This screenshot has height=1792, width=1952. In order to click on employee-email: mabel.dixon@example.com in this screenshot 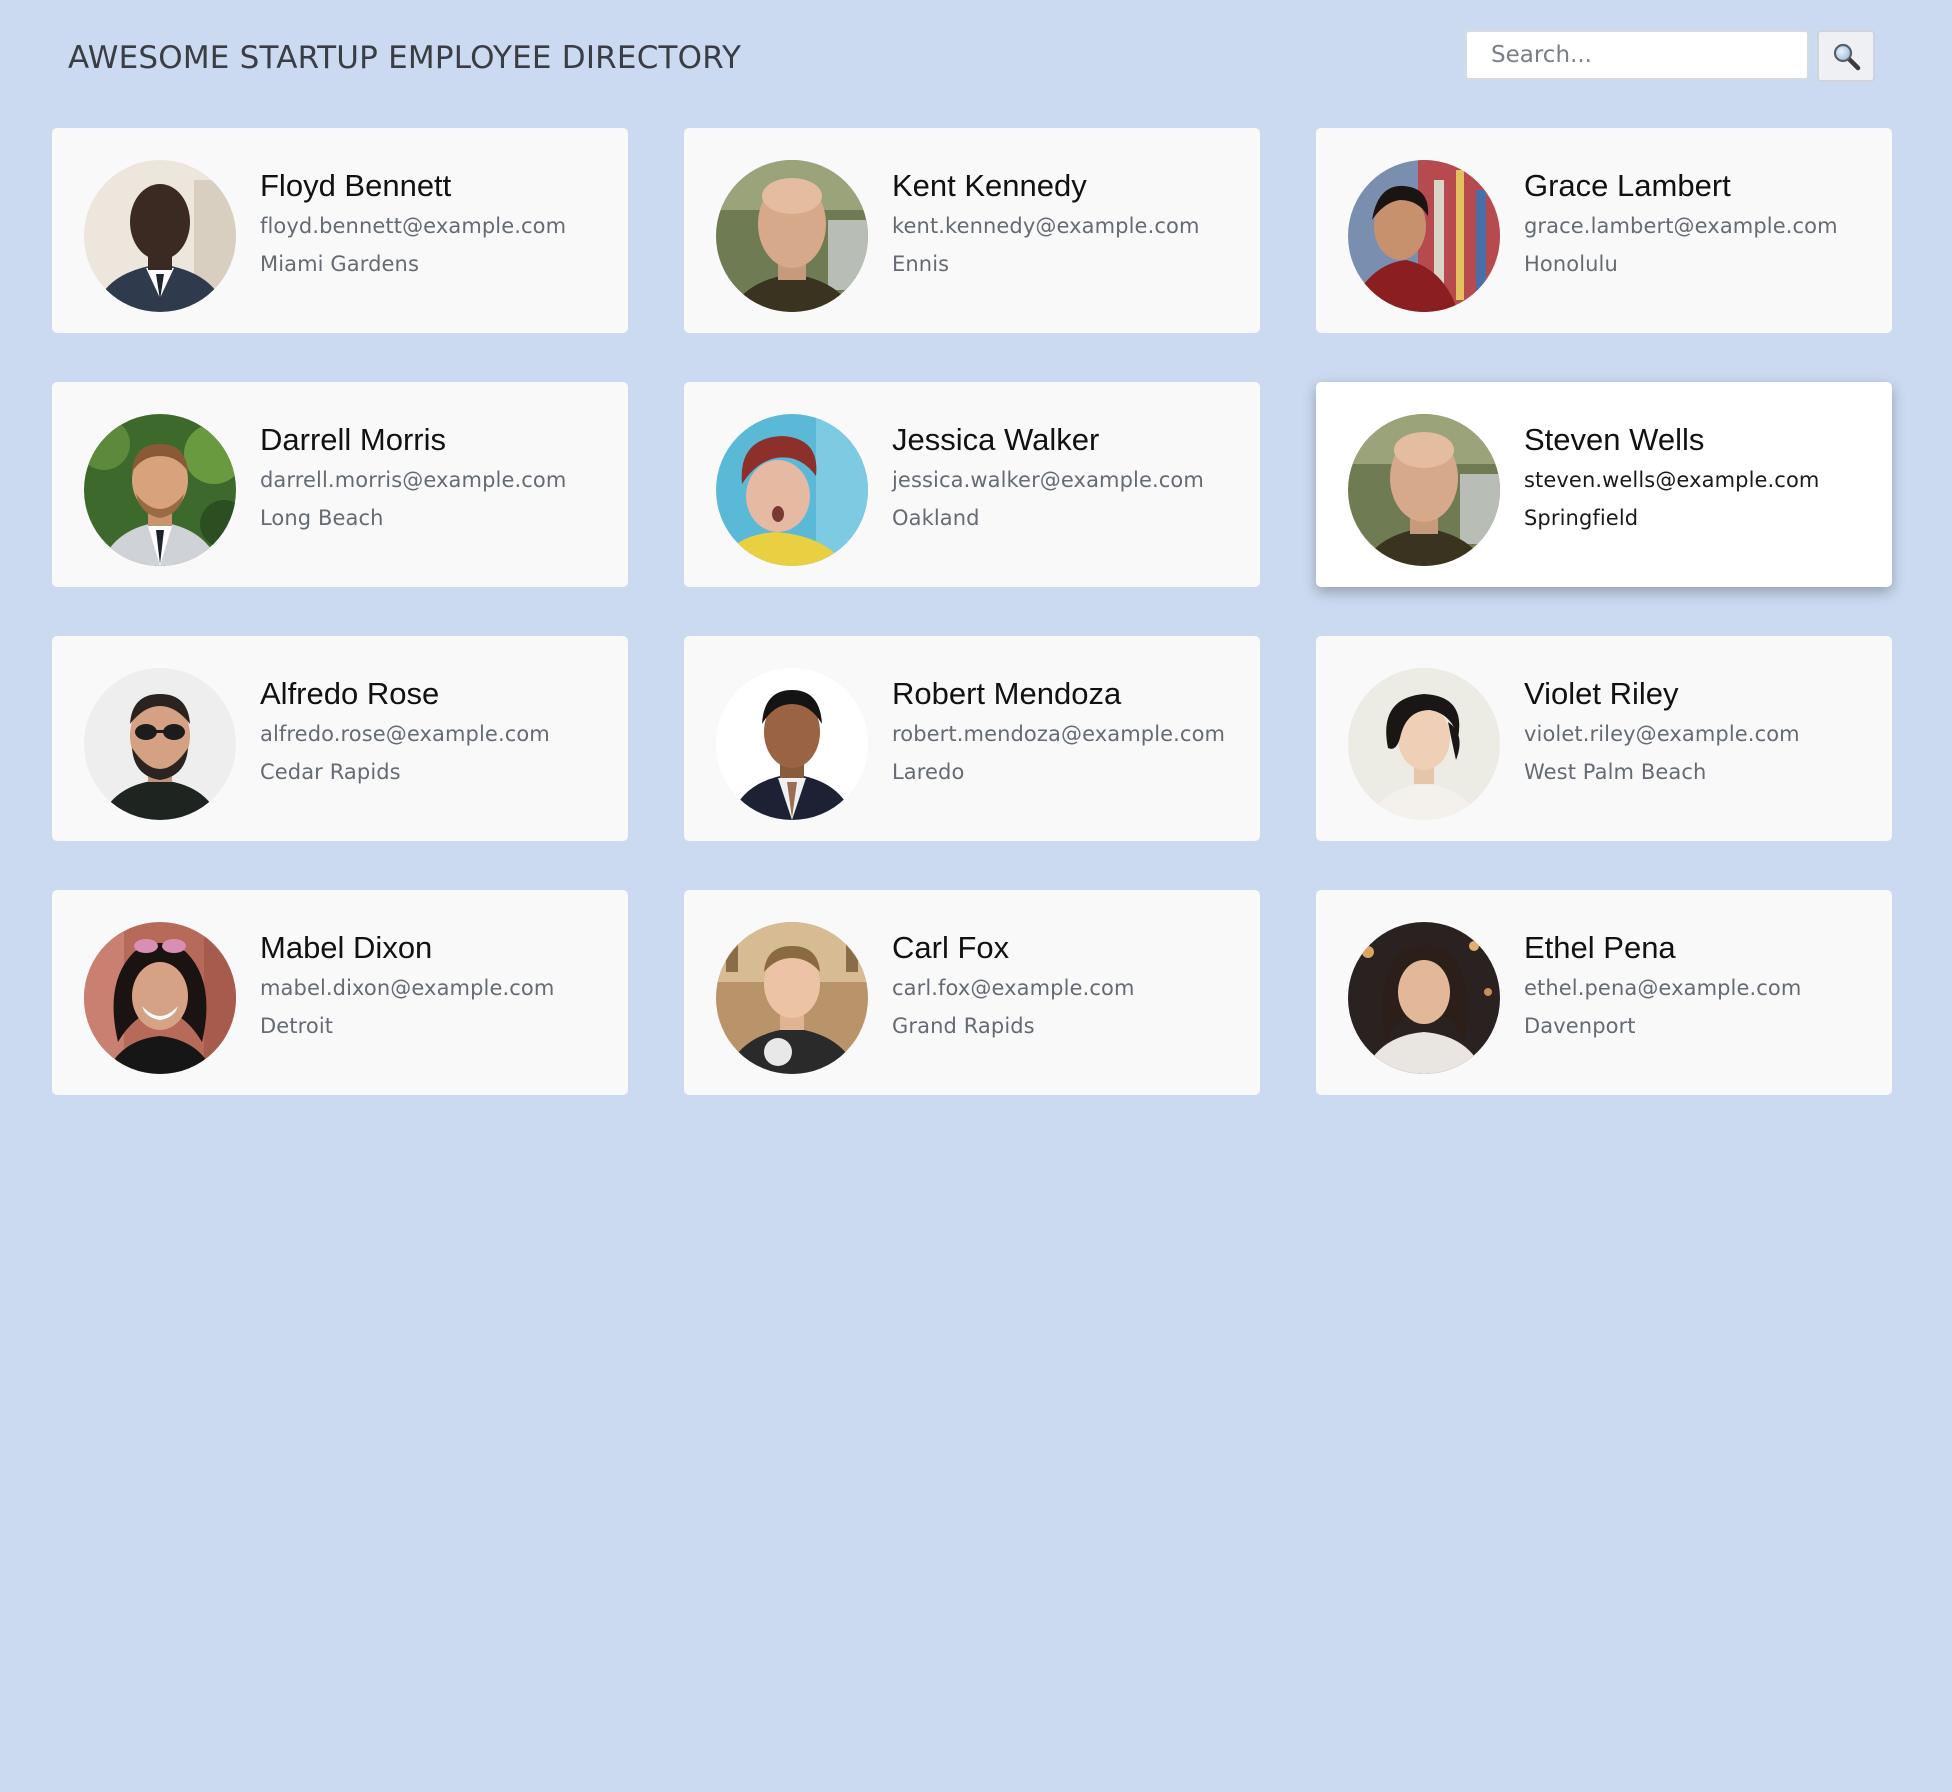, I will do `click(407, 988)`.